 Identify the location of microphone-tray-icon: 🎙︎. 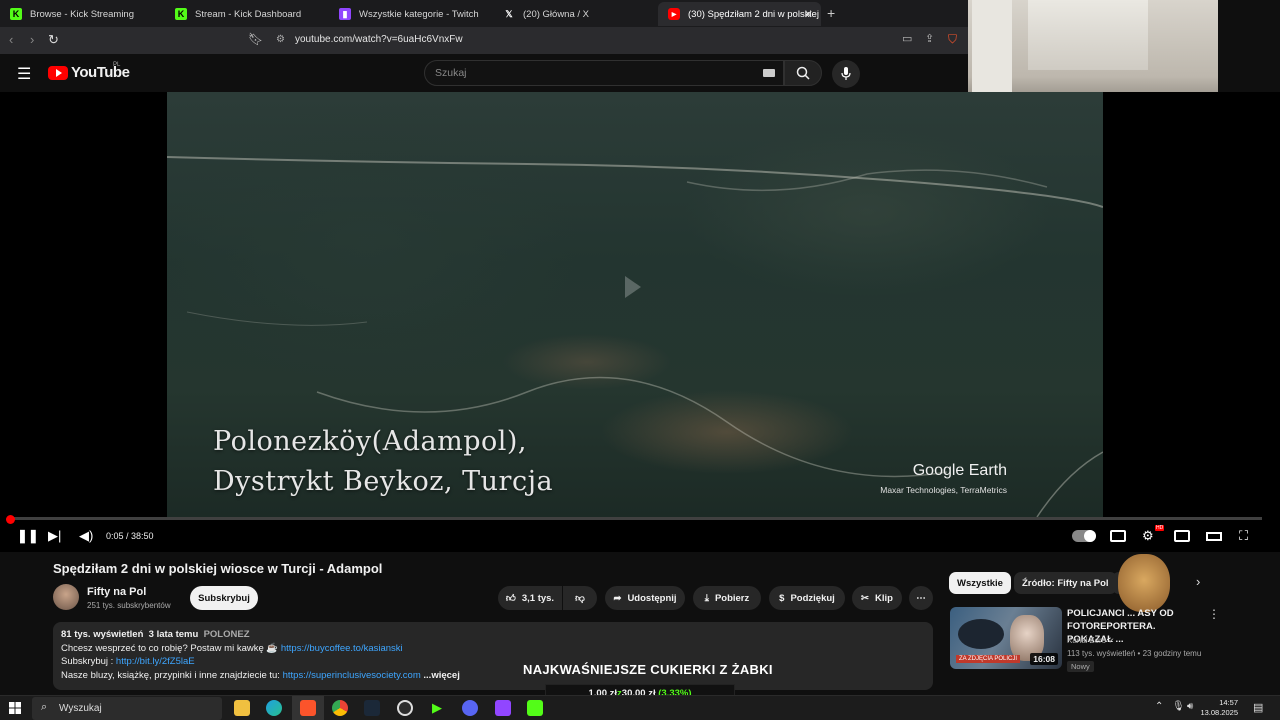
(1178, 706).